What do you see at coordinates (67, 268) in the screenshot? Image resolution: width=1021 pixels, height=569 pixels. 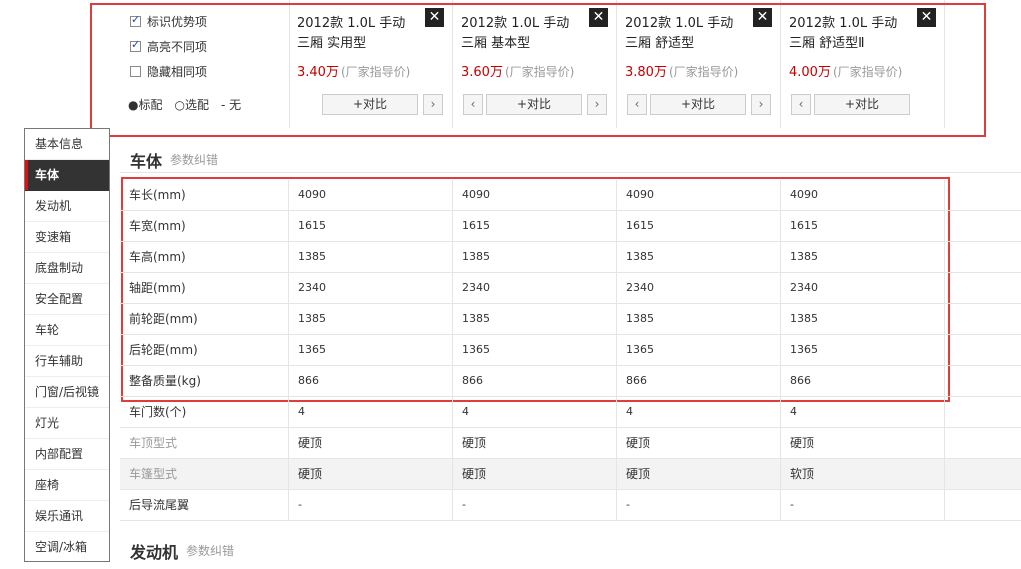 I see `nav-item: 底盘制动` at bounding box center [67, 268].